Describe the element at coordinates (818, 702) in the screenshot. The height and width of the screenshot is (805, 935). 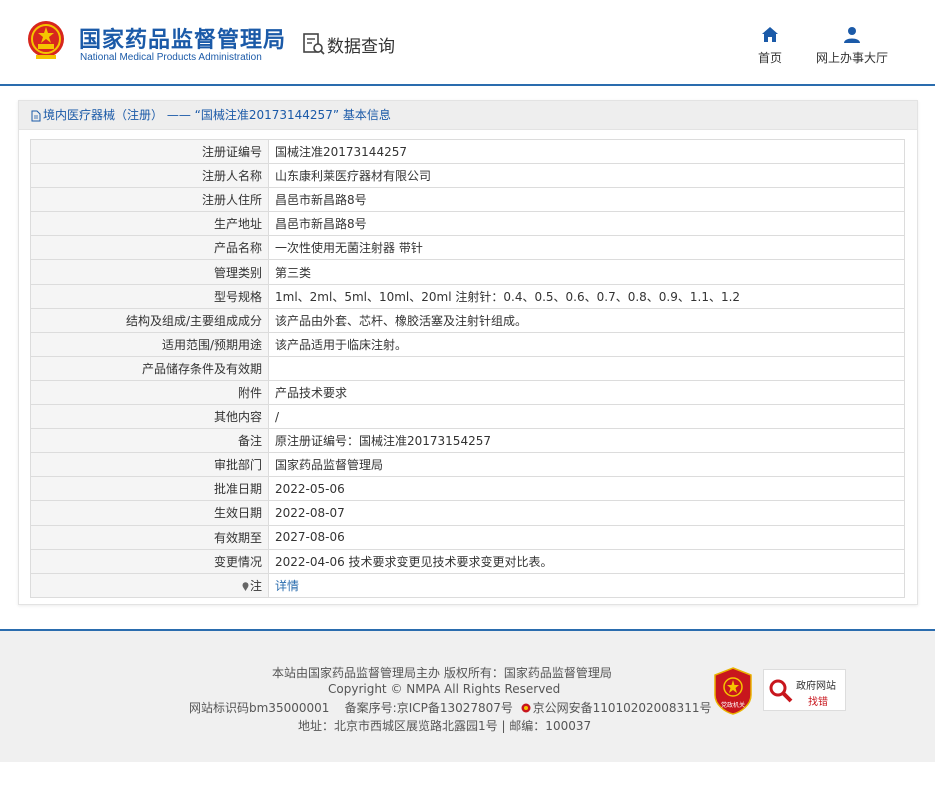
I see `gov-badge-action: 找错` at that location.